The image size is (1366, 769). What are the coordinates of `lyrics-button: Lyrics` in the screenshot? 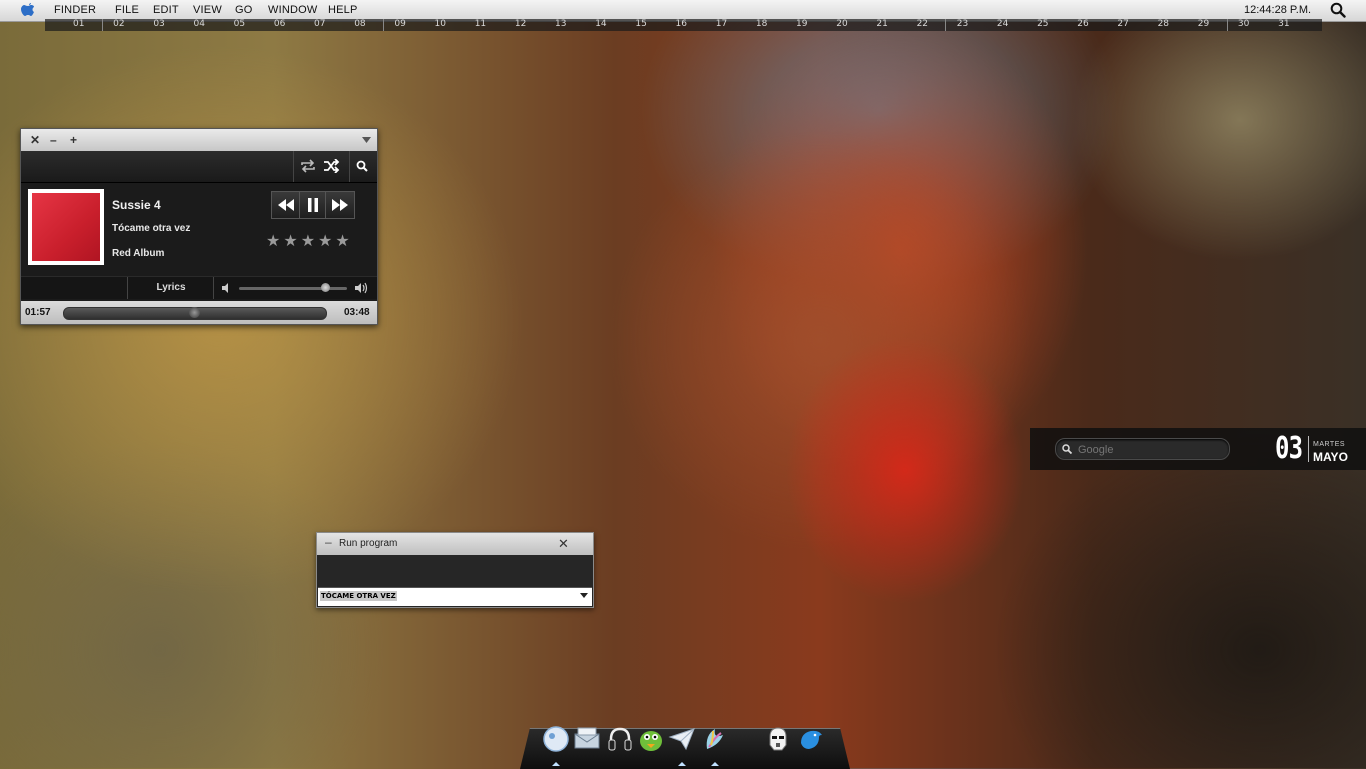 It's located at (171, 287).